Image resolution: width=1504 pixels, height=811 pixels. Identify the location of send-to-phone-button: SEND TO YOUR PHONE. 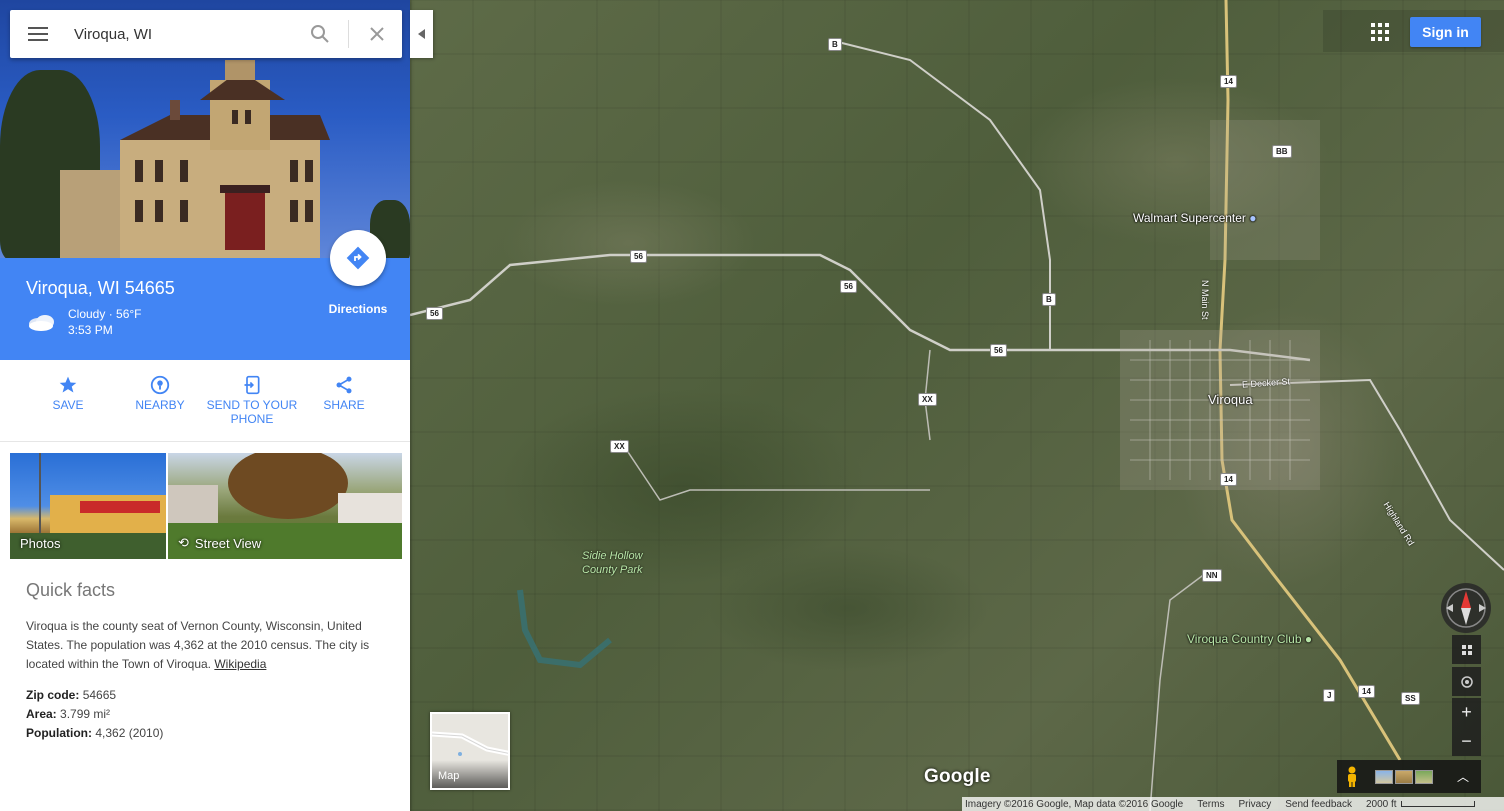
(252, 399).